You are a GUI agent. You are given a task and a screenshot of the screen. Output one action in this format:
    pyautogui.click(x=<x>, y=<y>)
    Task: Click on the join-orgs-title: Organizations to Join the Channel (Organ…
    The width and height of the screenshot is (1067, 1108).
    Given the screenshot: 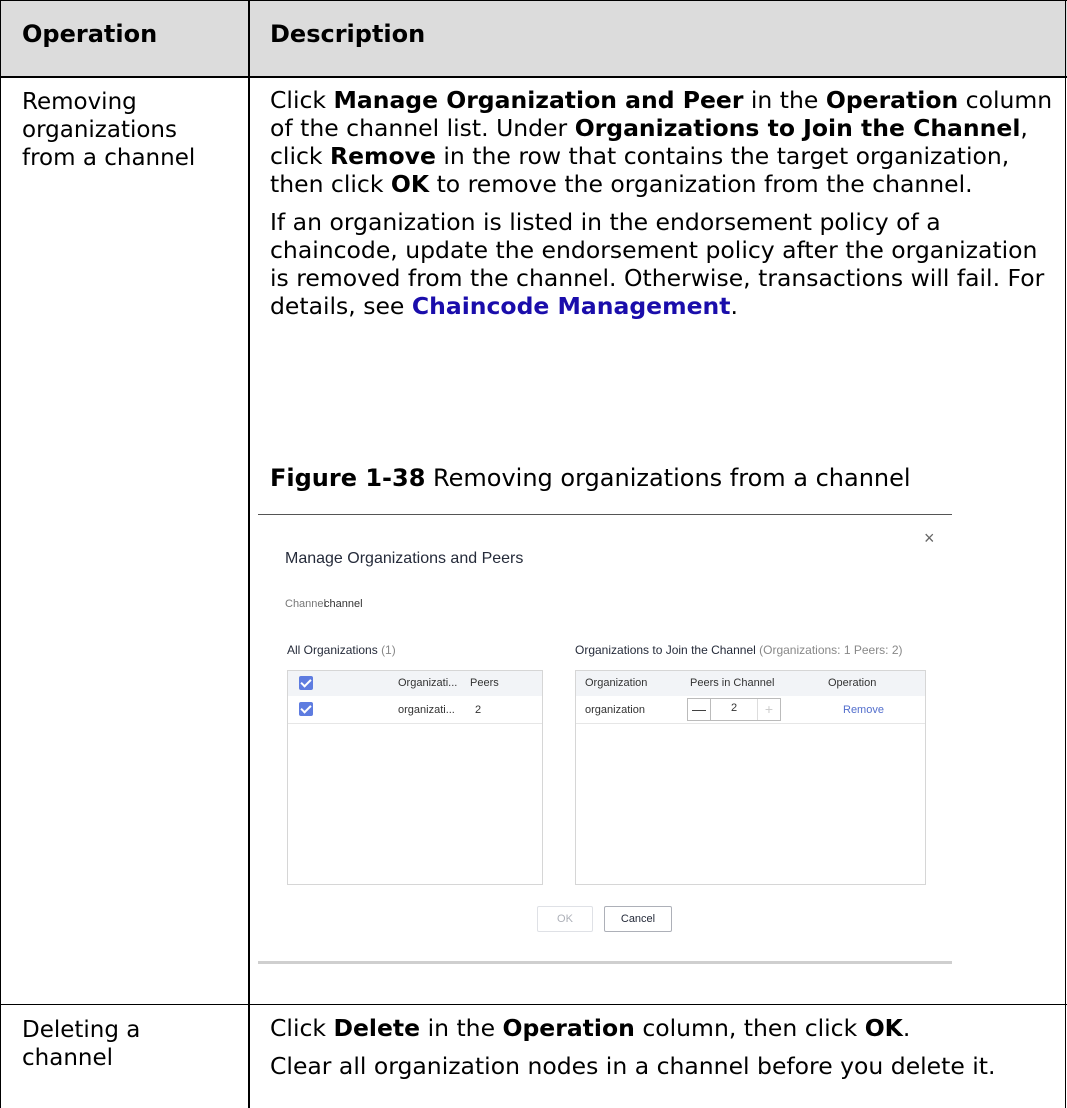 What is the action you would take?
    pyautogui.click(x=739, y=650)
    